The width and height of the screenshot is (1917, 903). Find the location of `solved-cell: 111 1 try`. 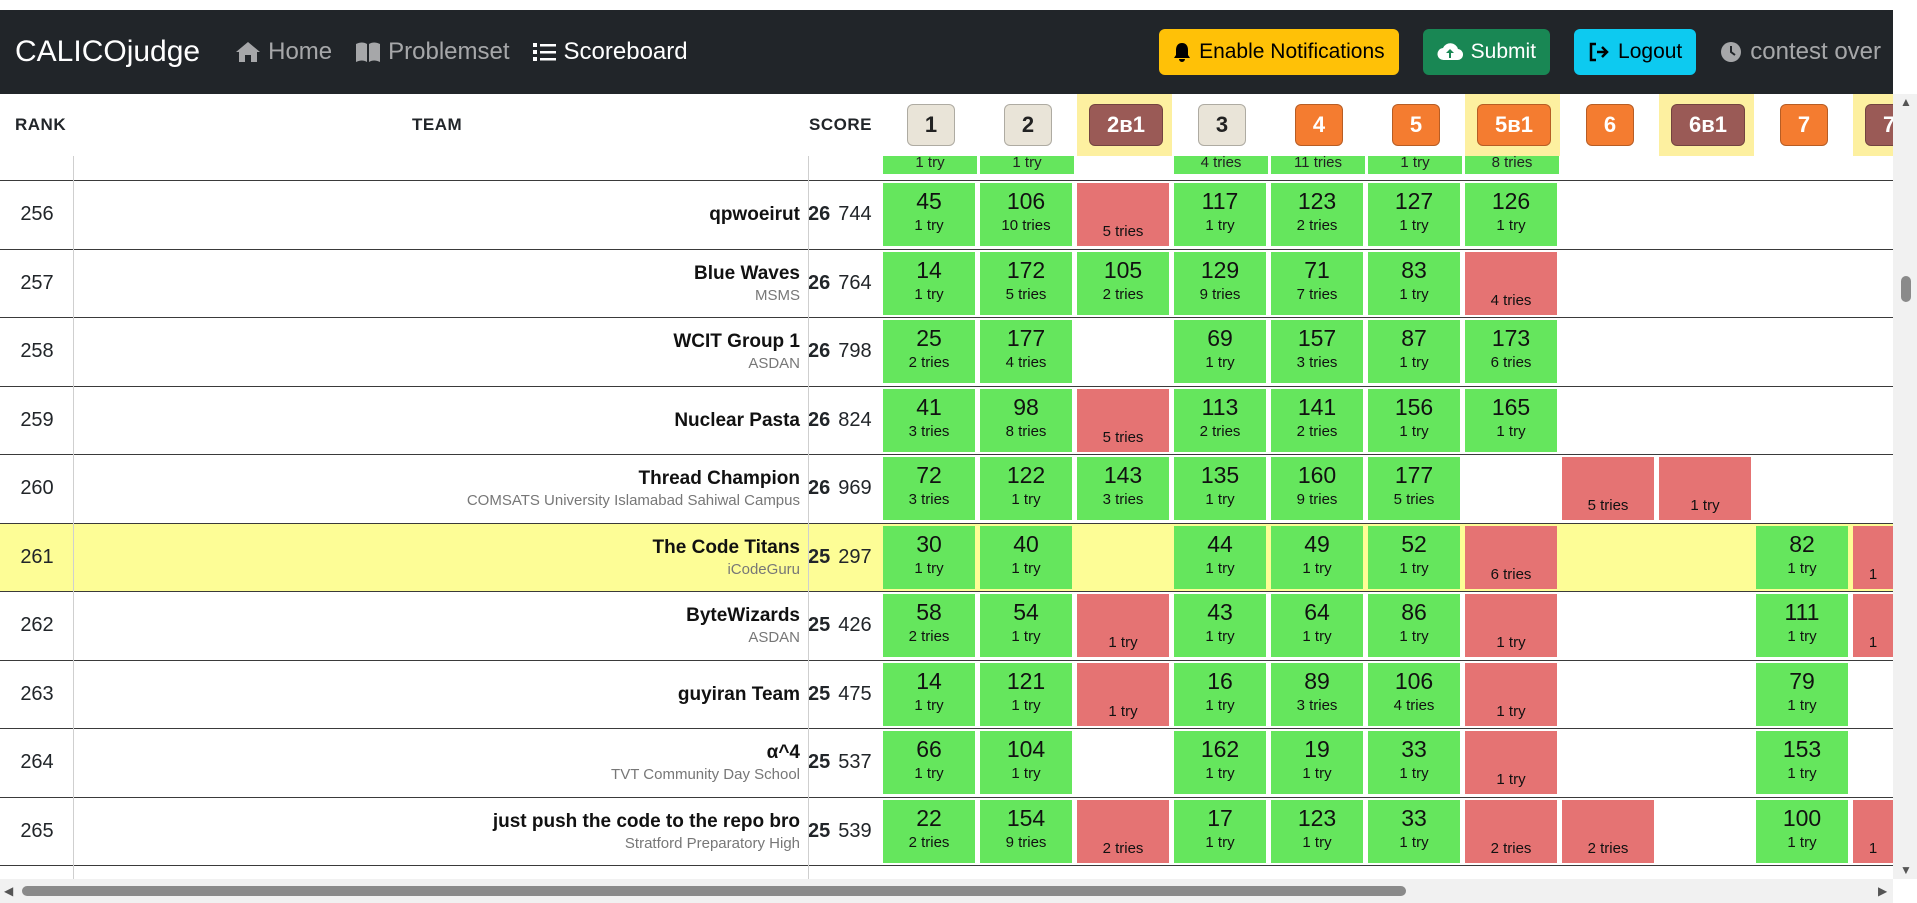

solved-cell: 111 1 try is located at coordinates (1802, 625).